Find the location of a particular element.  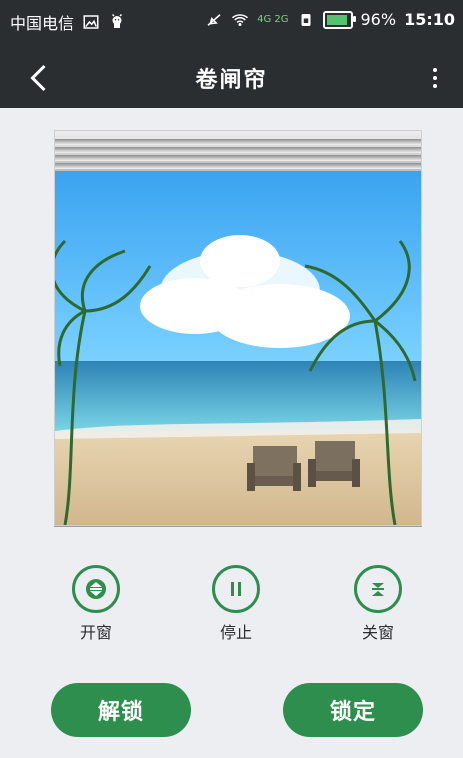

stop-control: 停止 is located at coordinates (236, 604).